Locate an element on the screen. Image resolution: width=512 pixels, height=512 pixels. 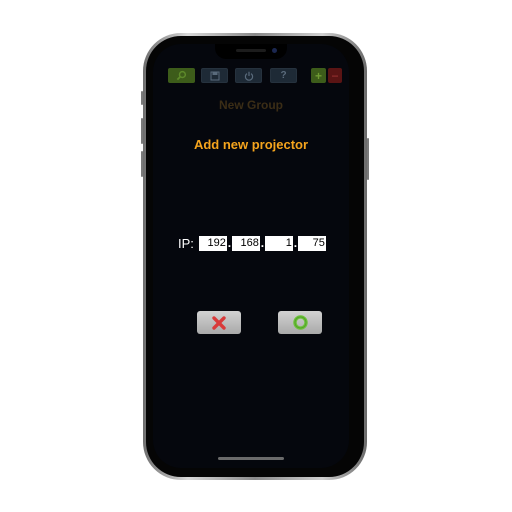
toolbar: ? + − is located at coordinates (251, 76).